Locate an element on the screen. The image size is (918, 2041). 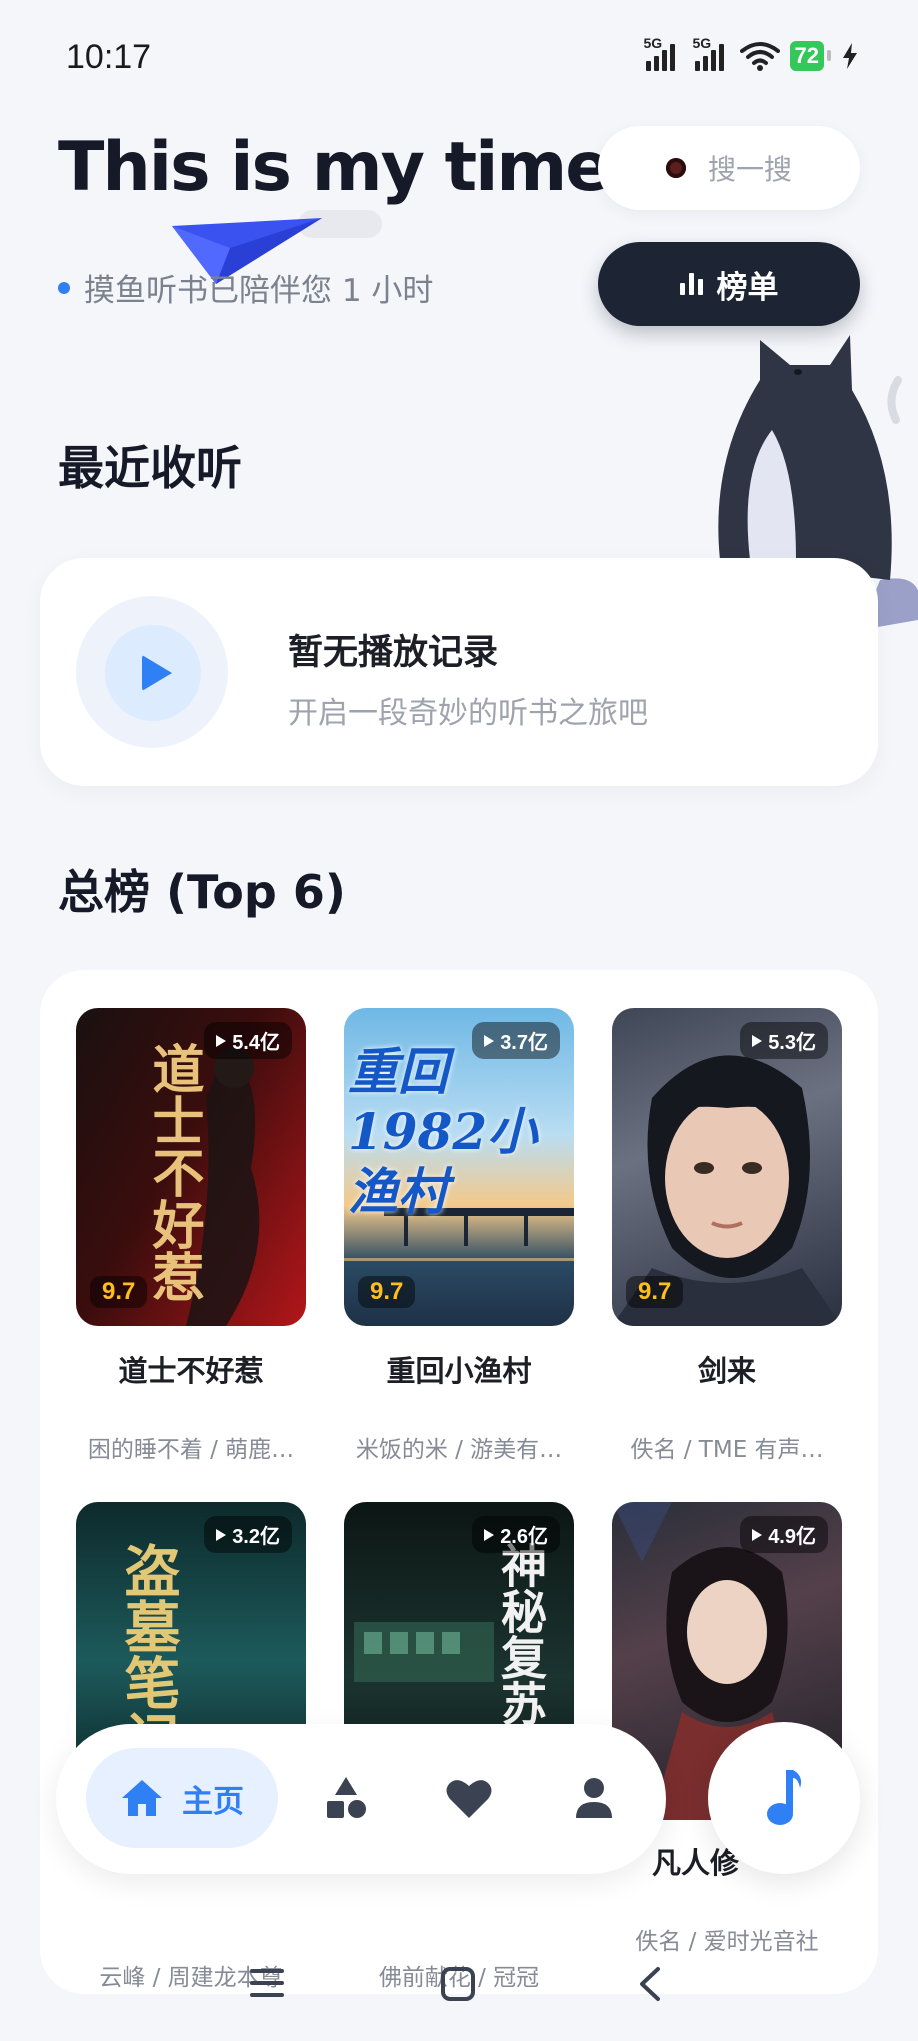
network-type-label: 5G is located at coordinates (653, 43).